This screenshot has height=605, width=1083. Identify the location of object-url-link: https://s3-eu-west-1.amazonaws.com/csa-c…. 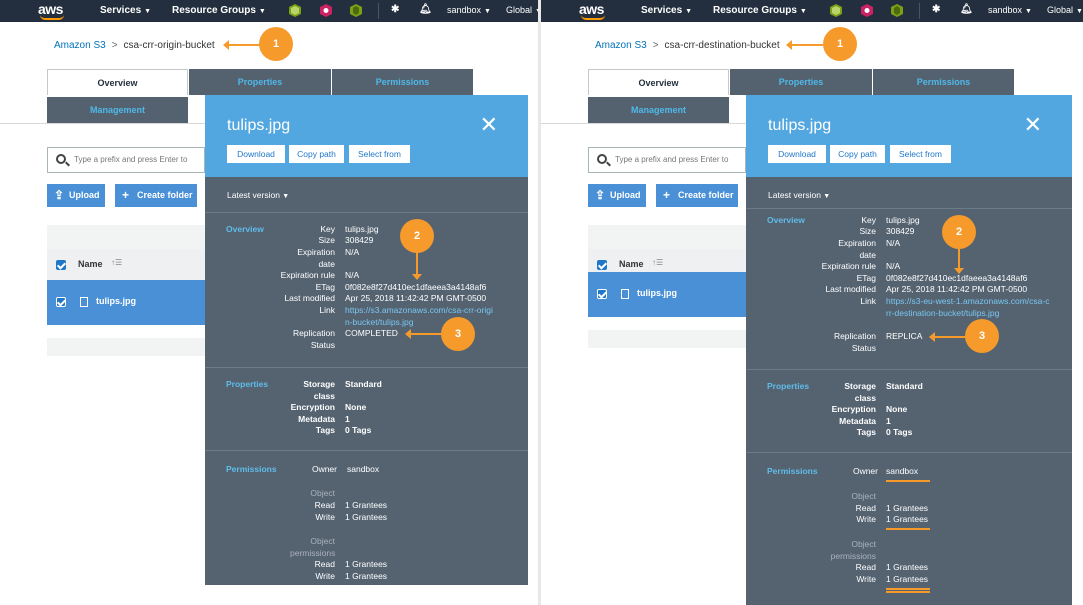
(968, 307).